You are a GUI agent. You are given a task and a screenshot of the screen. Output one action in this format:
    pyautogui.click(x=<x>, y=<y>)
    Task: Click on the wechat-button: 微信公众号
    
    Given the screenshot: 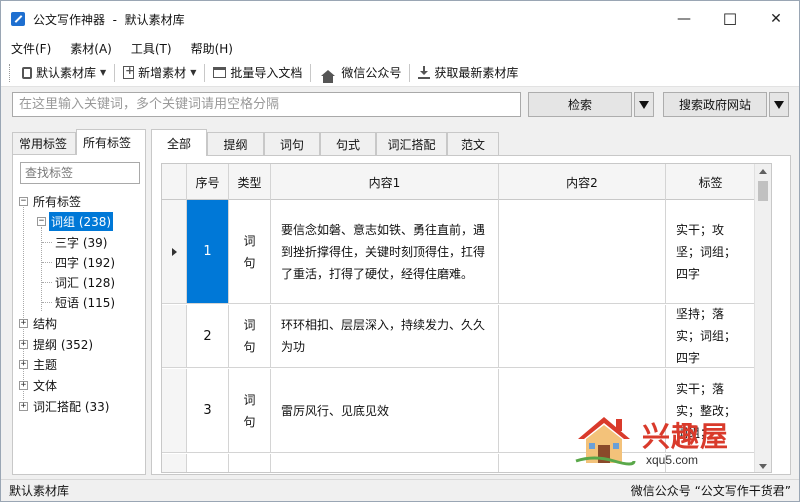 What is the action you would take?
    pyautogui.click(x=360, y=73)
    